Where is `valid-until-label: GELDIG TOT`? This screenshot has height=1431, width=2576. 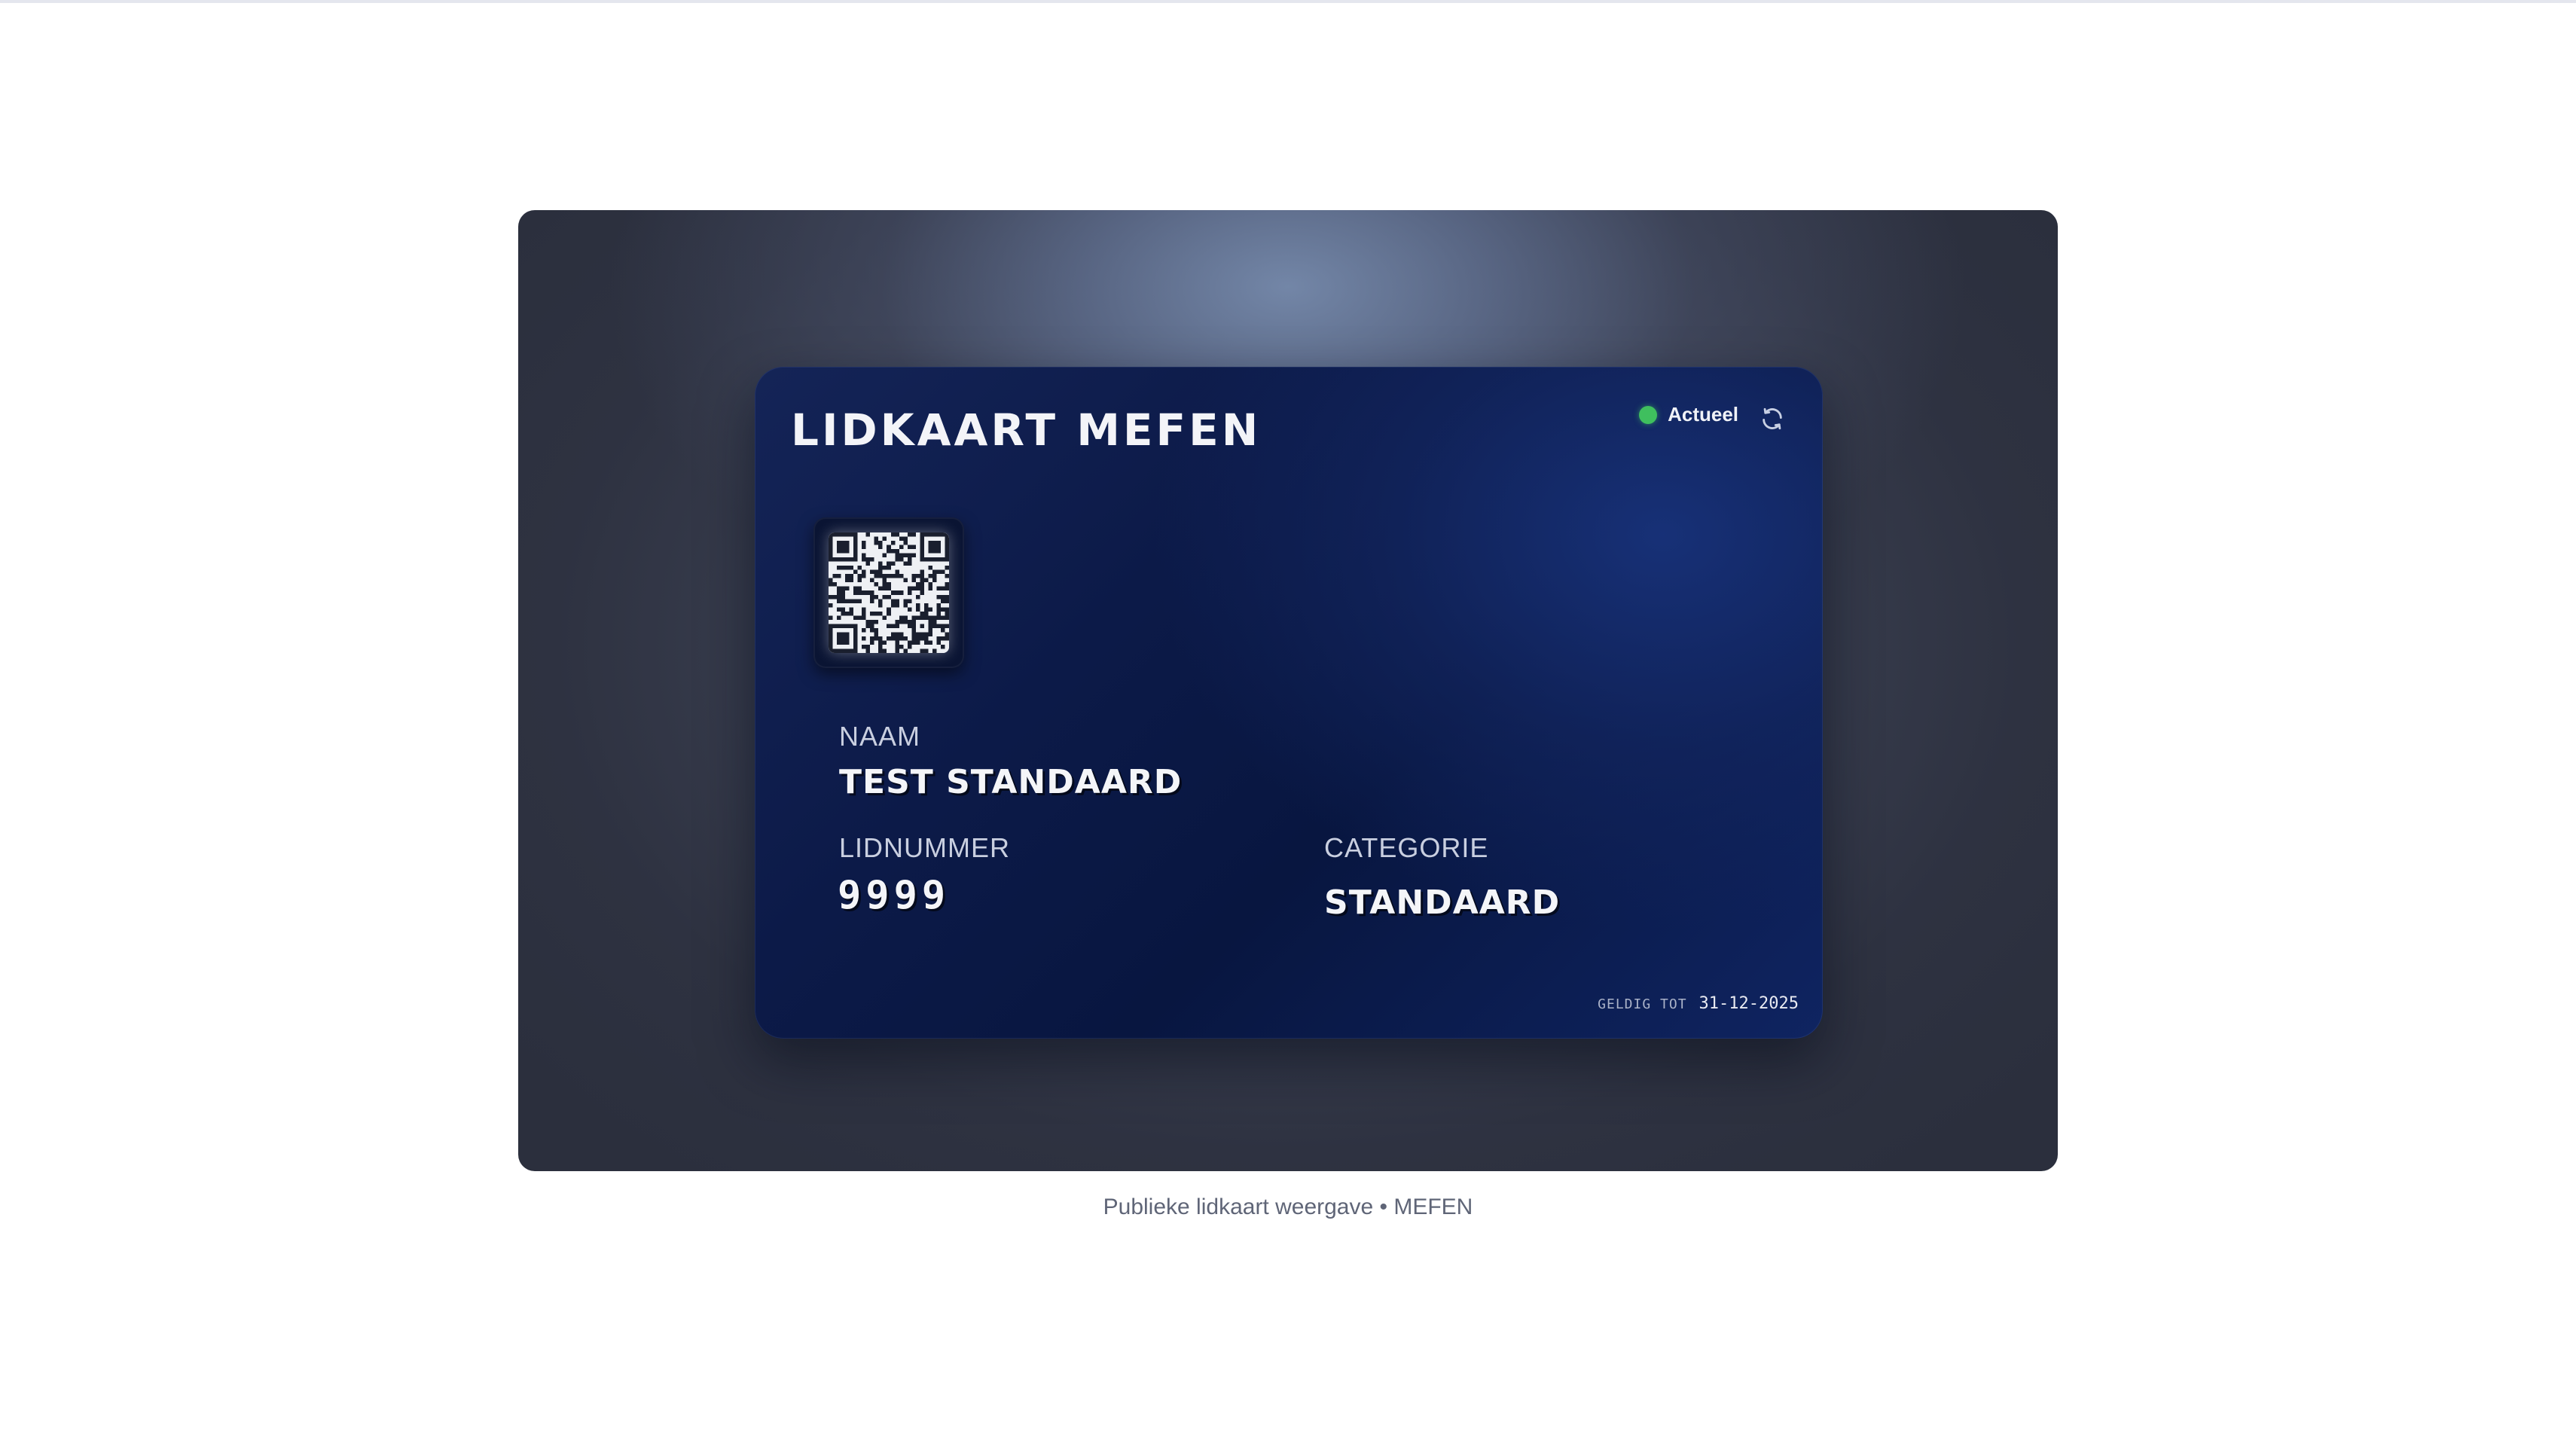 valid-until-label: GELDIG TOT is located at coordinates (1643, 1004).